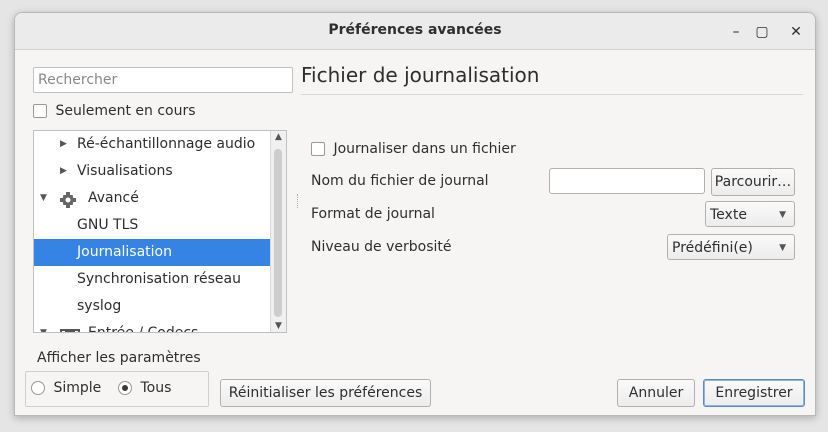 The image size is (828, 432). Describe the element at coordinates (166, 144) in the screenshot. I see `tree-item-label: Ré-échantillonnage audio` at that location.